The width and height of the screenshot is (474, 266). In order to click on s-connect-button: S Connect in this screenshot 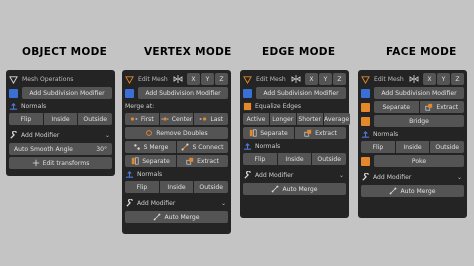, I will do `click(202, 147)`.